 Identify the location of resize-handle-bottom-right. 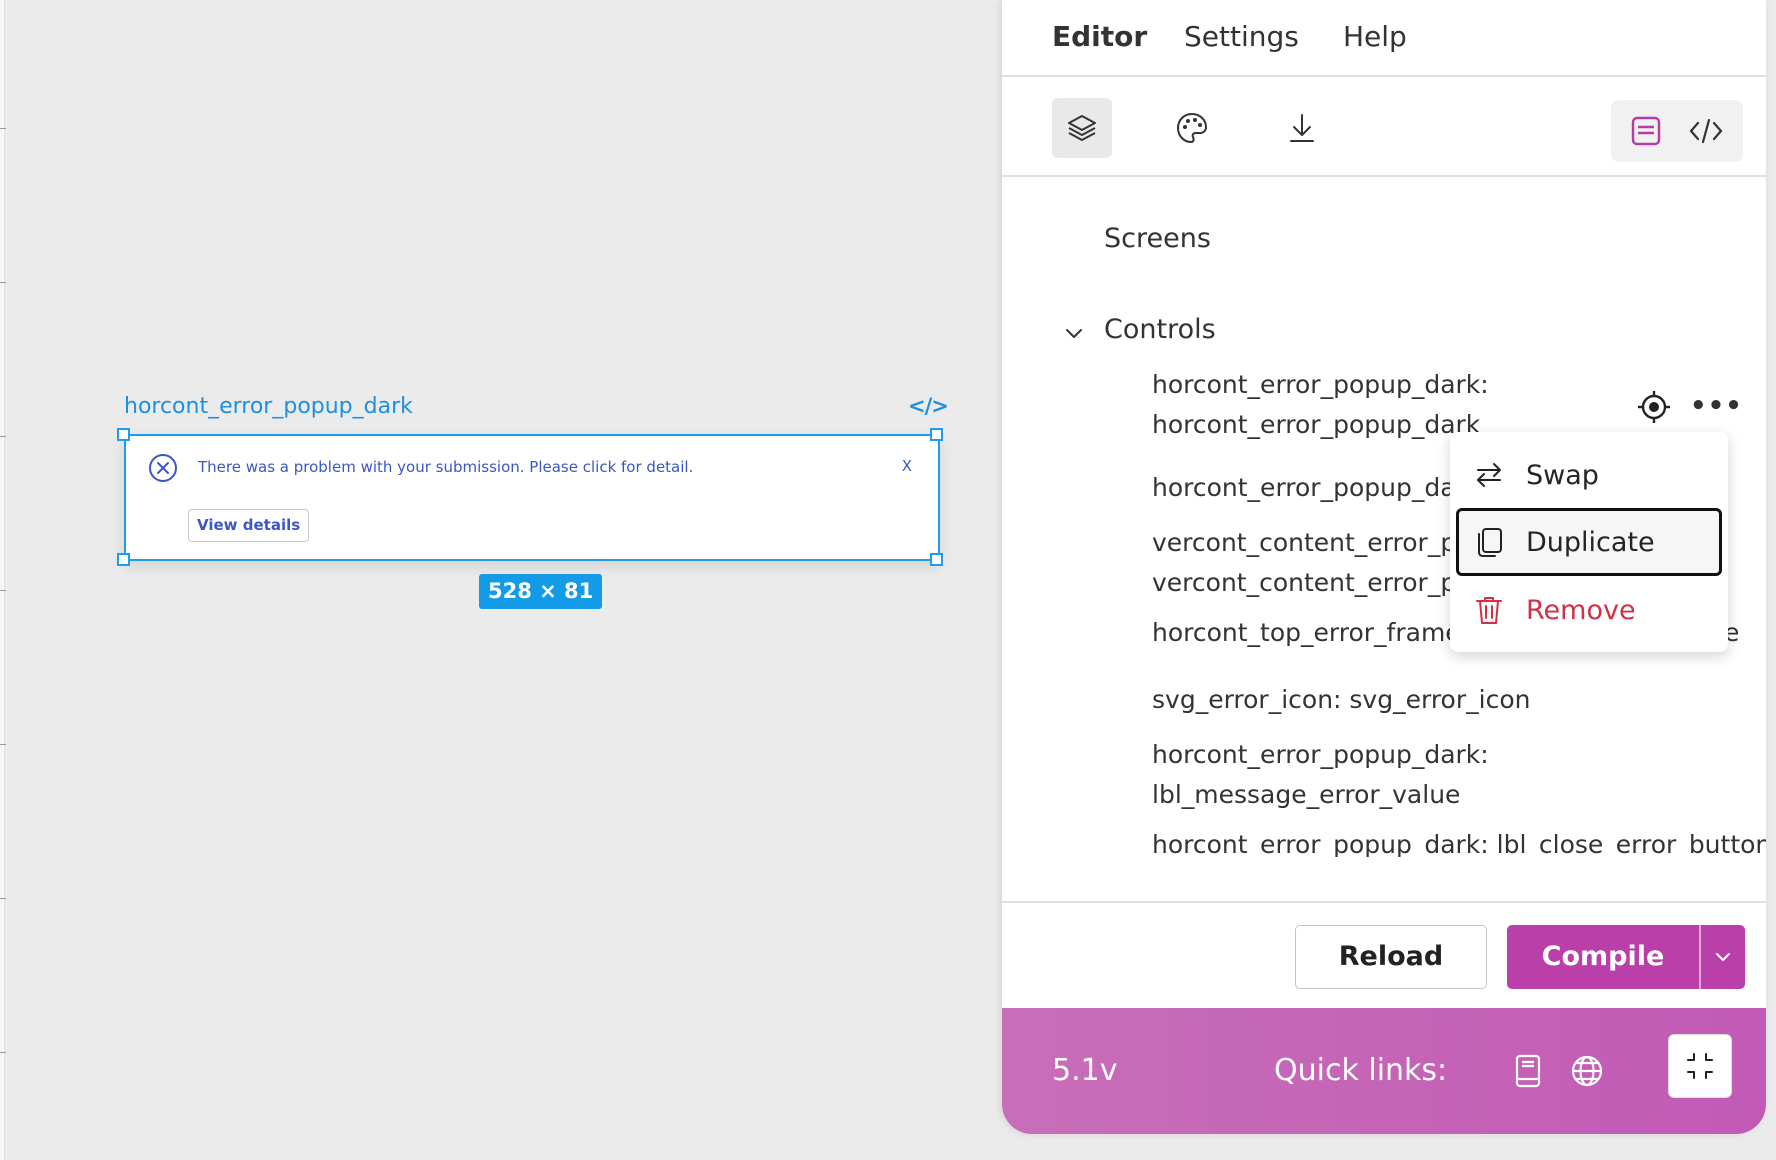
(936, 559).